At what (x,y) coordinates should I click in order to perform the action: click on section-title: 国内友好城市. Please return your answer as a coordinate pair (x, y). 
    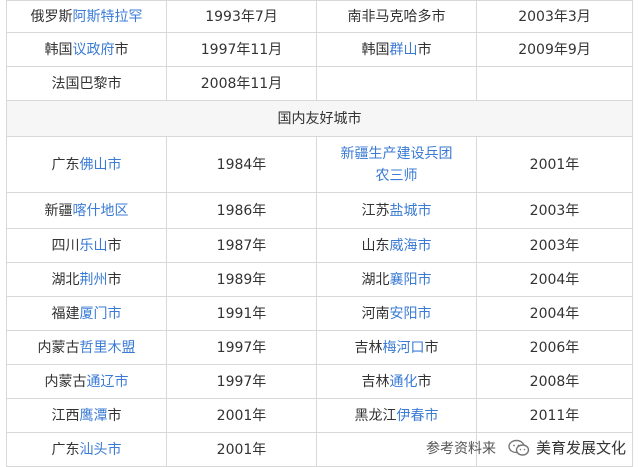
    Looking at the image, I should click on (319, 118).